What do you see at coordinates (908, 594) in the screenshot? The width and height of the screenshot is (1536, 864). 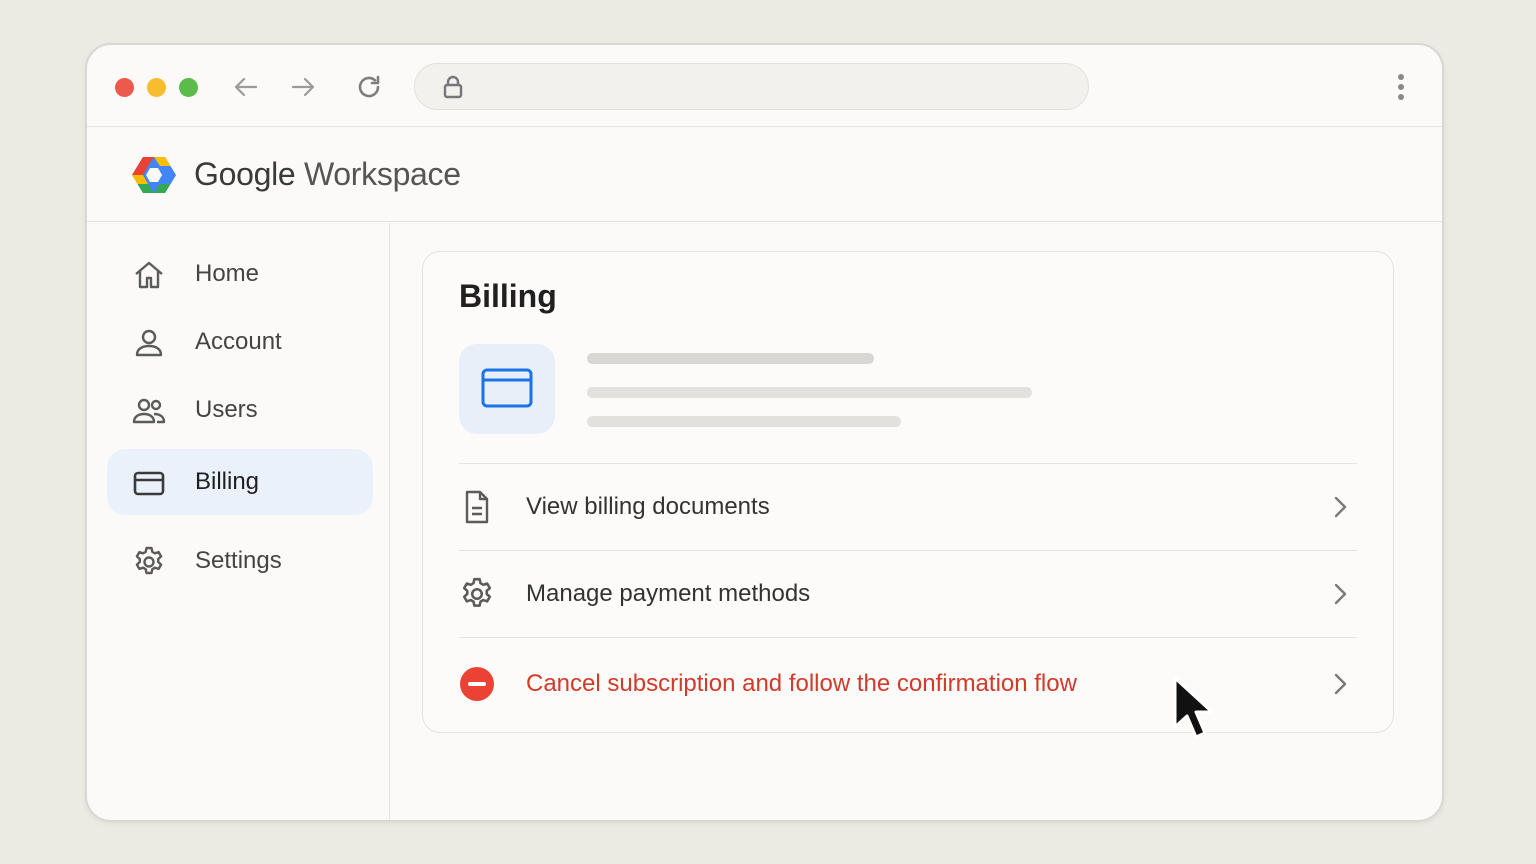 I see `manage-payment-methods-row: Manage payment methods` at bounding box center [908, 594].